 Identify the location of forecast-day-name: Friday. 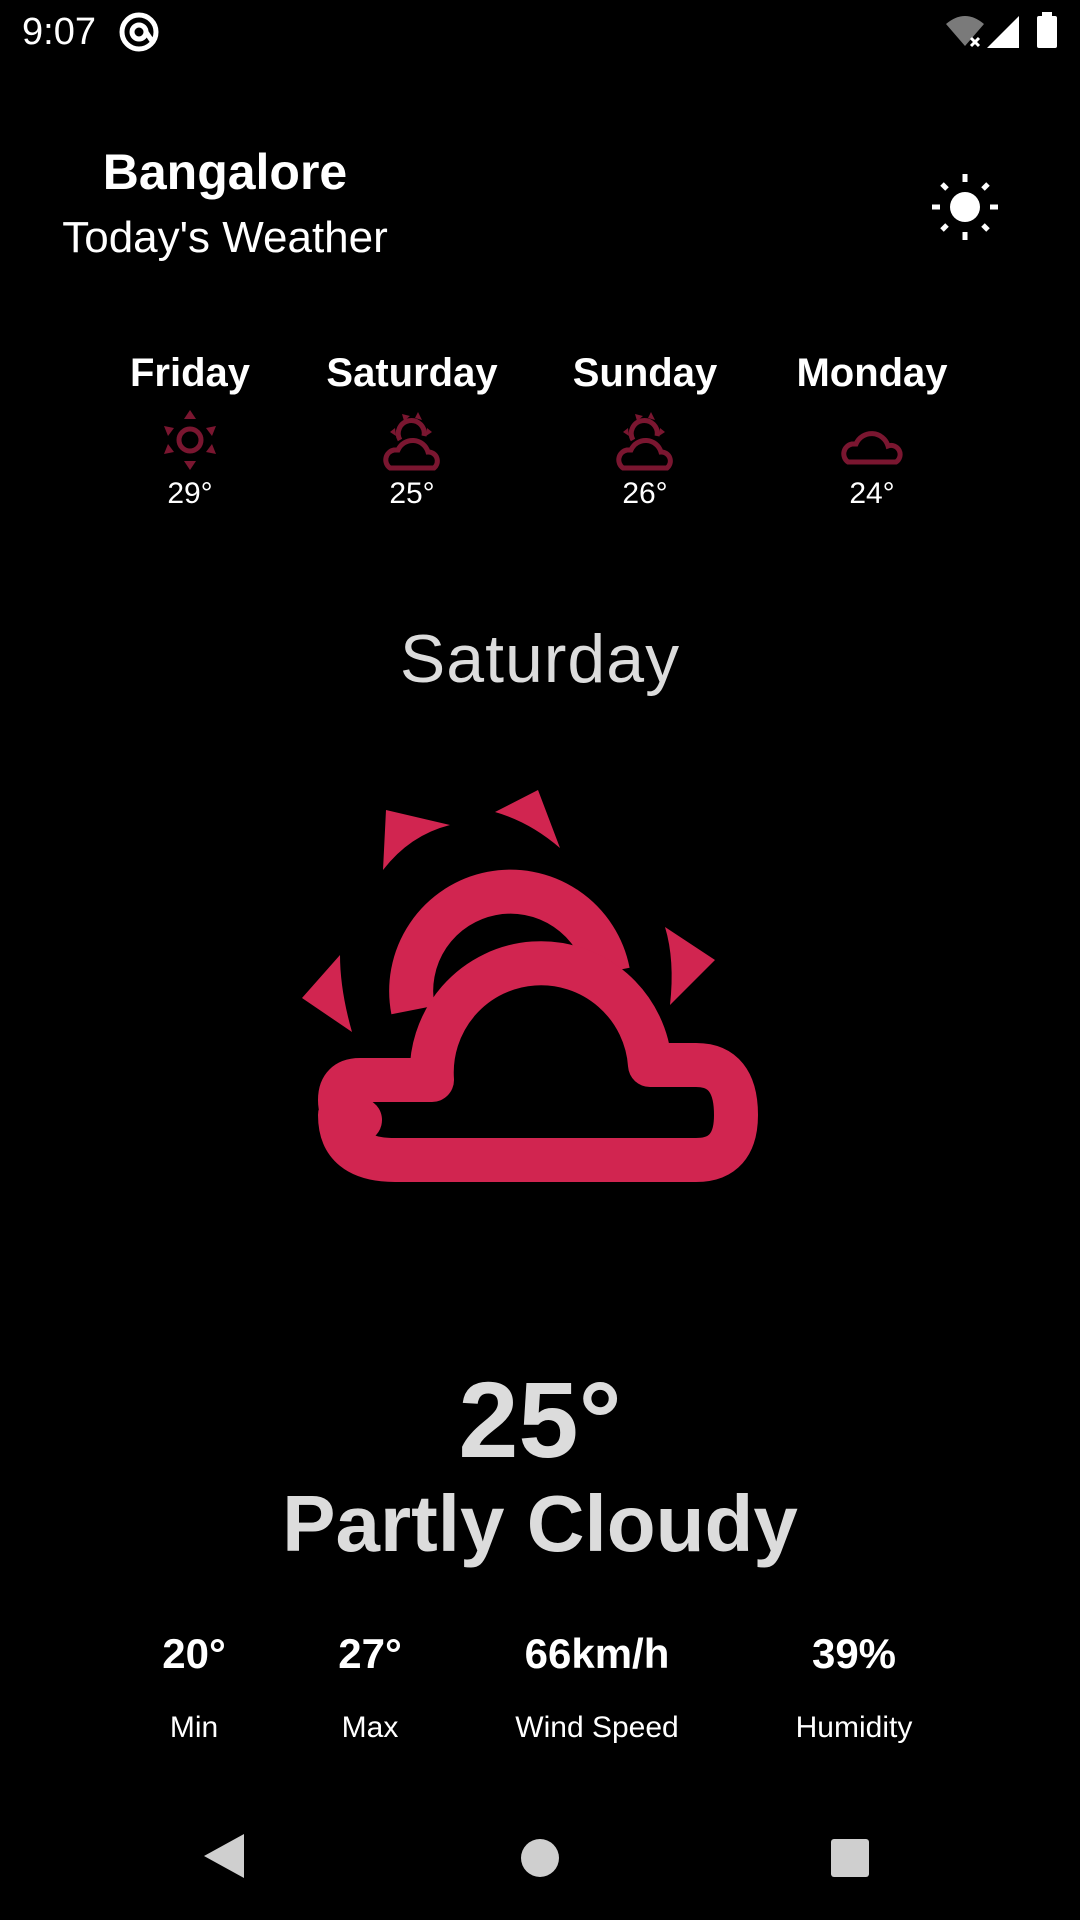
(190, 373).